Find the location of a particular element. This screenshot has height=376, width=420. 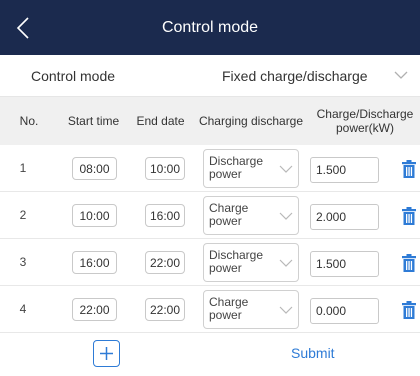

table-row: 1 08:00 10:00 Discharge power 1.500 is located at coordinates (210, 168).